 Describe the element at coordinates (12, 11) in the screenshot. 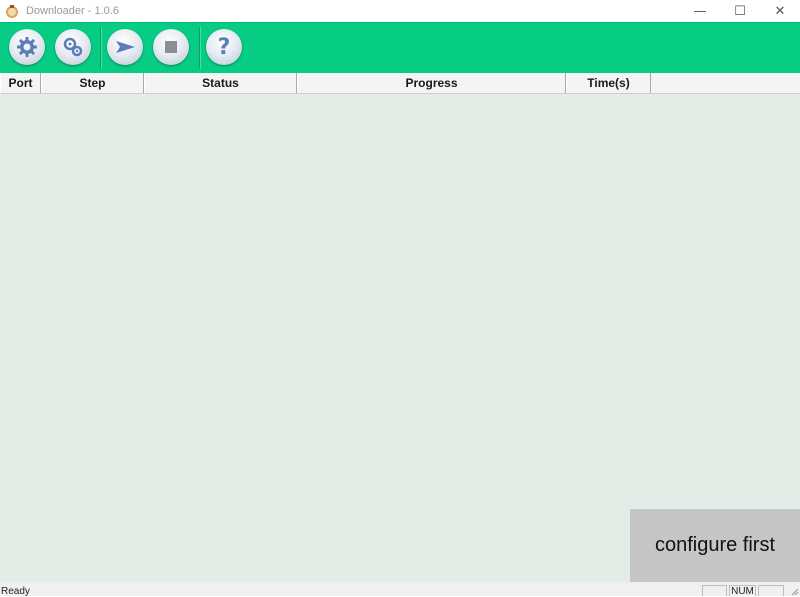

I see `app-icon` at that location.